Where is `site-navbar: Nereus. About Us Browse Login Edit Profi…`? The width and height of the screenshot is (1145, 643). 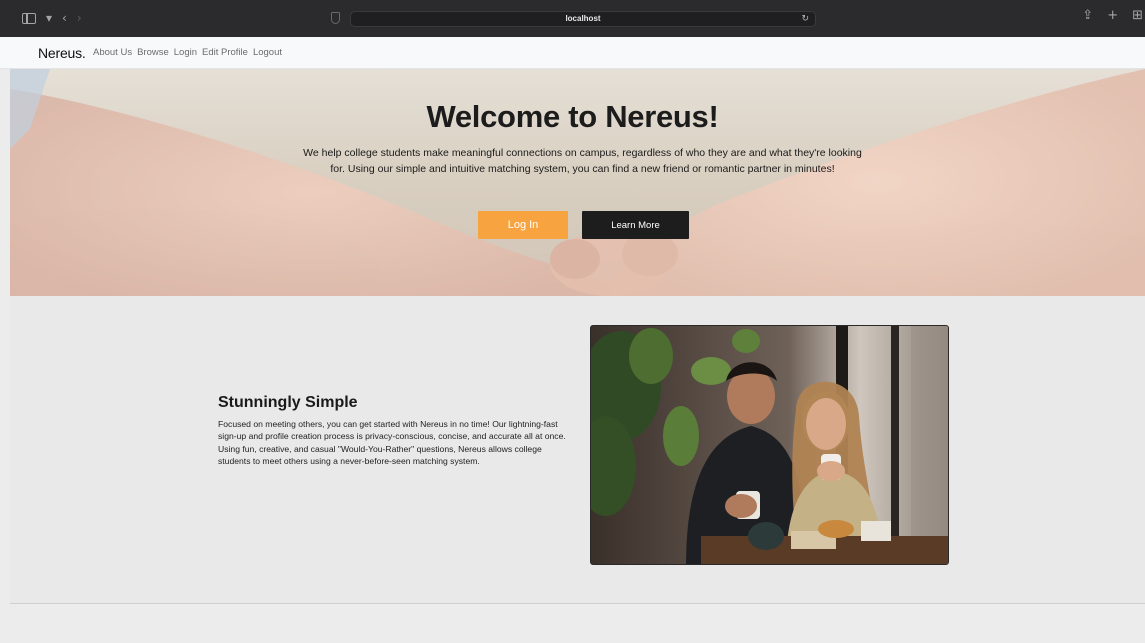 site-navbar: Nereus. About Us Browse Login Edit Profi… is located at coordinates (572, 53).